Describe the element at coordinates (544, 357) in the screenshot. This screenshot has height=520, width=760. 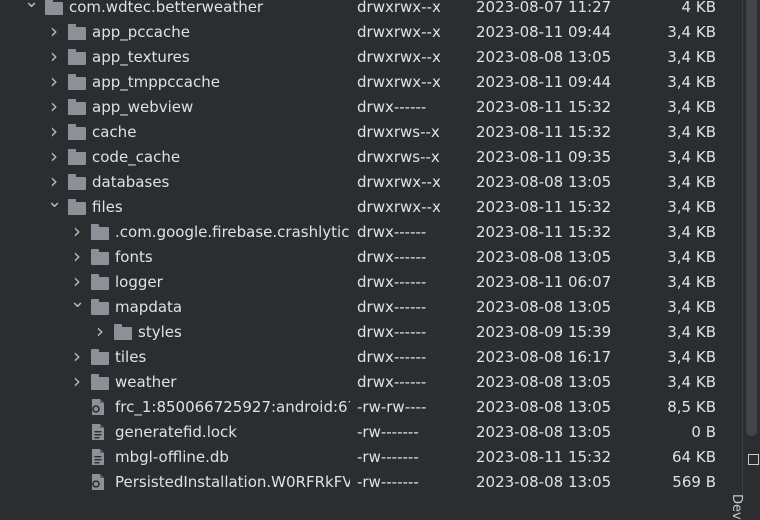
I see `modified-date: 2023-08-08 16:17` at that location.